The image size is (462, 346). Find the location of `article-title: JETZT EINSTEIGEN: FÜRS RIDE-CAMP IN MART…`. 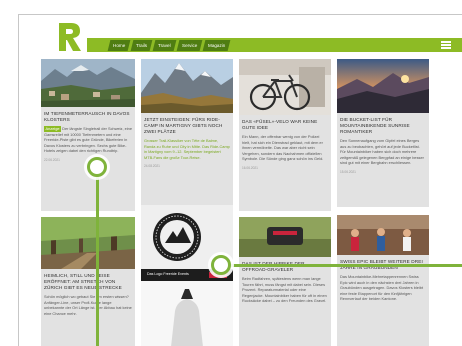

article-title: JETZT EINSTEIGEN: FÜRS RIDE-CAMP IN MART… is located at coordinates (187, 126).